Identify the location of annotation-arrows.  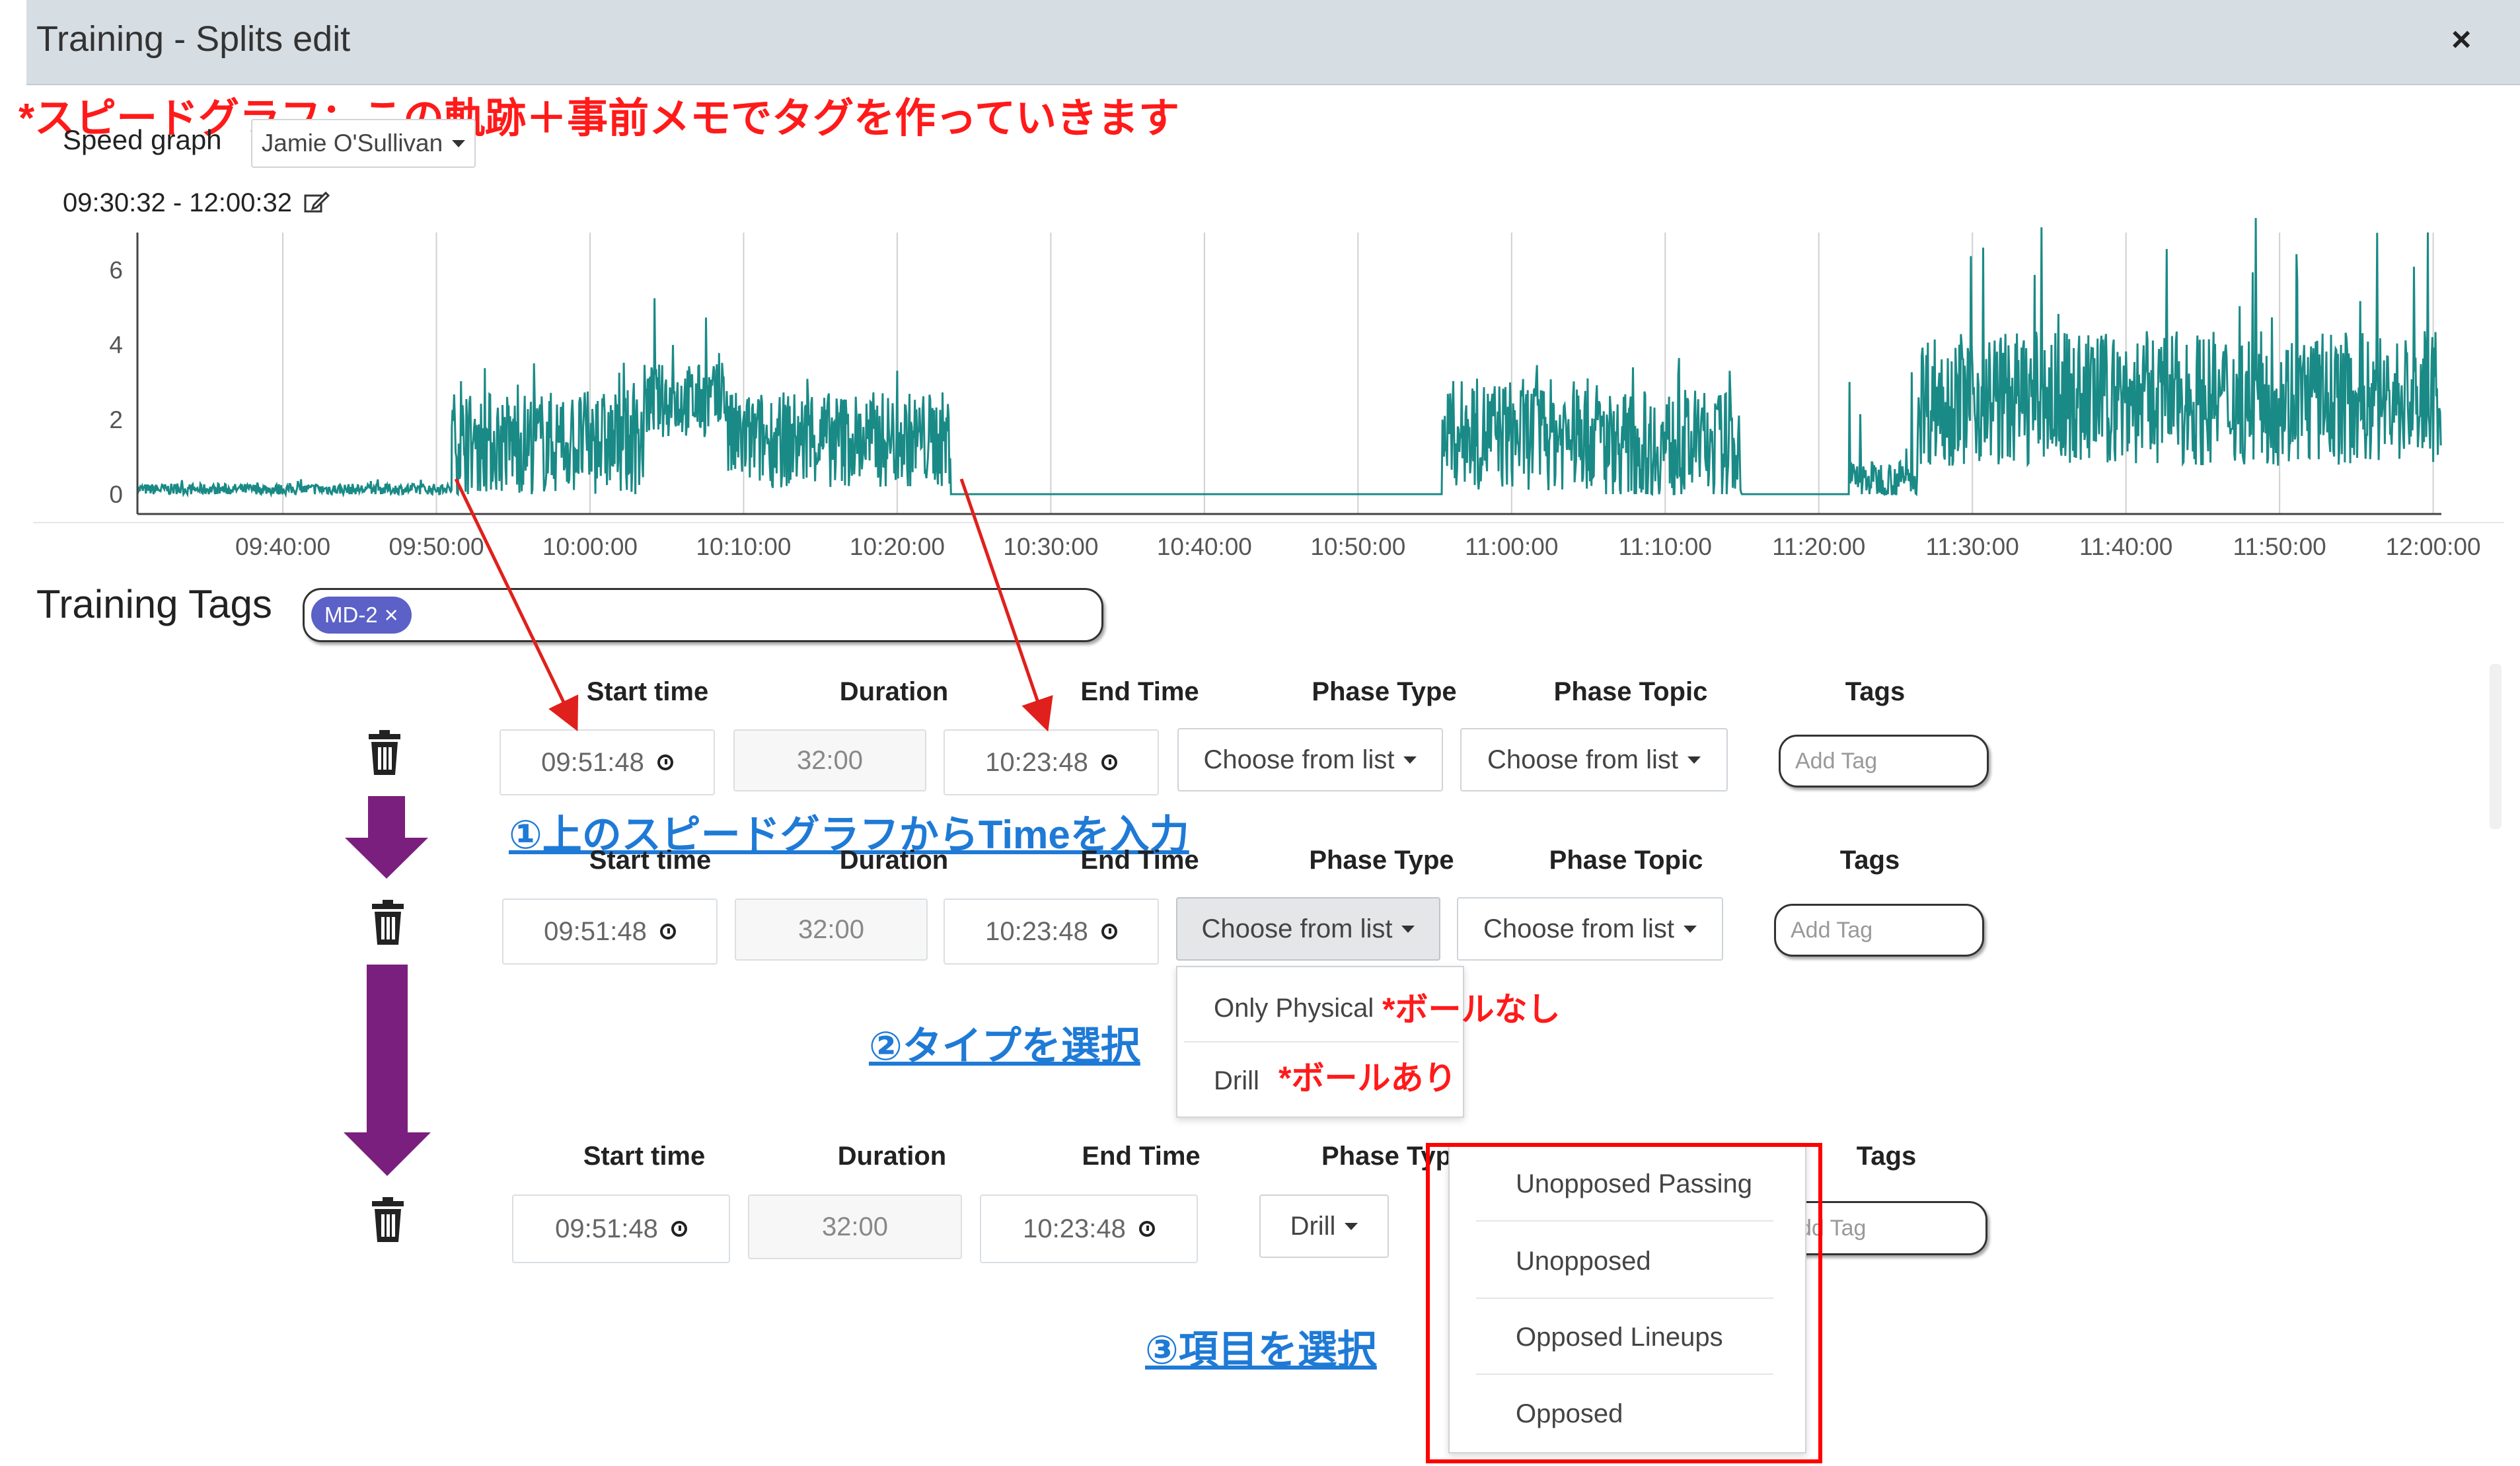
(698, 827).